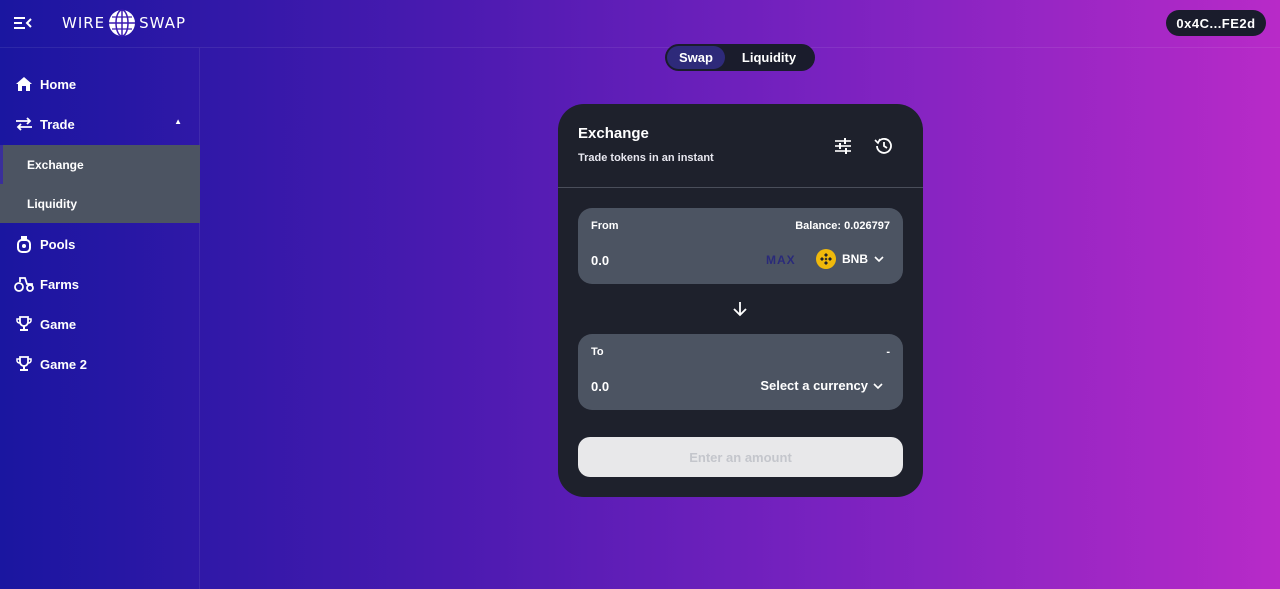 The image size is (1280, 589). Describe the element at coordinates (888, 352) in the screenshot. I see `to-balance-text: -` at that location.